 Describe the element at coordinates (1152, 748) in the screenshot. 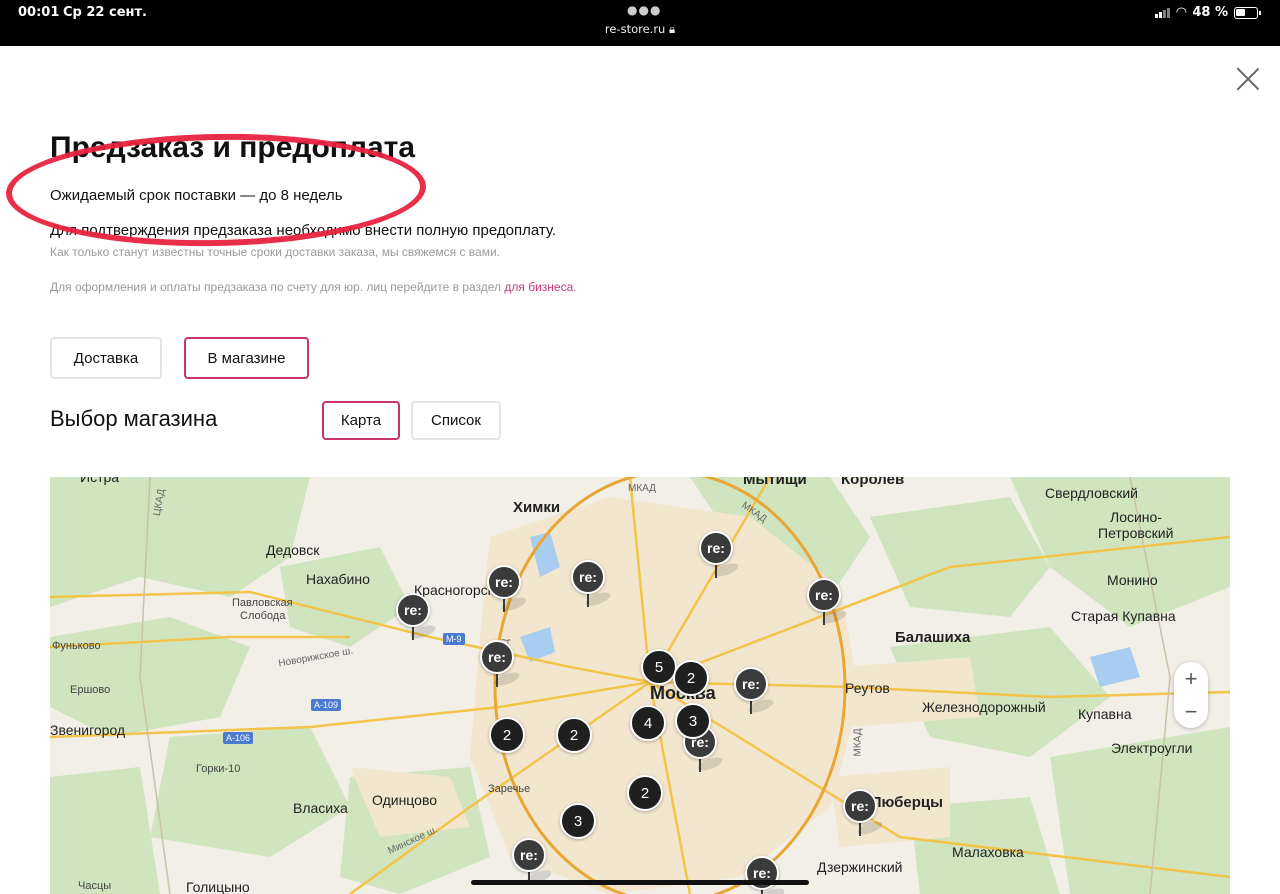

I see `place-elektrougli: Электроугли` at that location.